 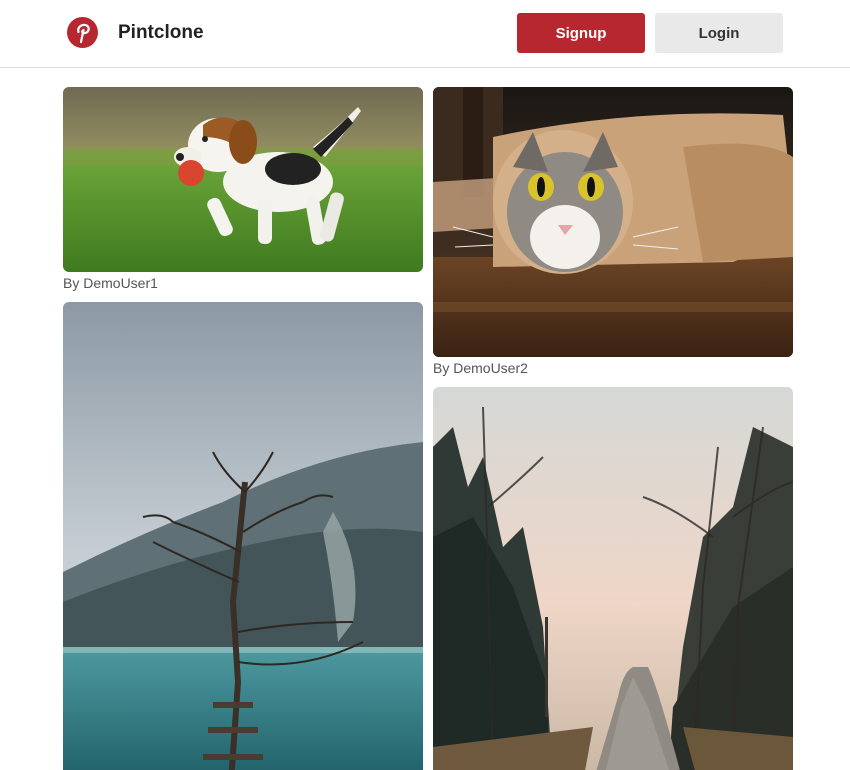 I want to click on pinterest-logo-icon, so click(x=82, y=32).